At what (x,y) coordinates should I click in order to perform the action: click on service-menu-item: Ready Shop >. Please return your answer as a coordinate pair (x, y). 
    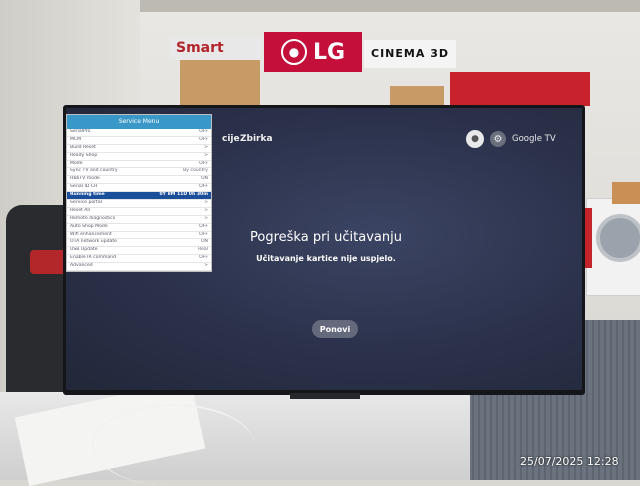
    Looking at the image, I should click on (139, 157).